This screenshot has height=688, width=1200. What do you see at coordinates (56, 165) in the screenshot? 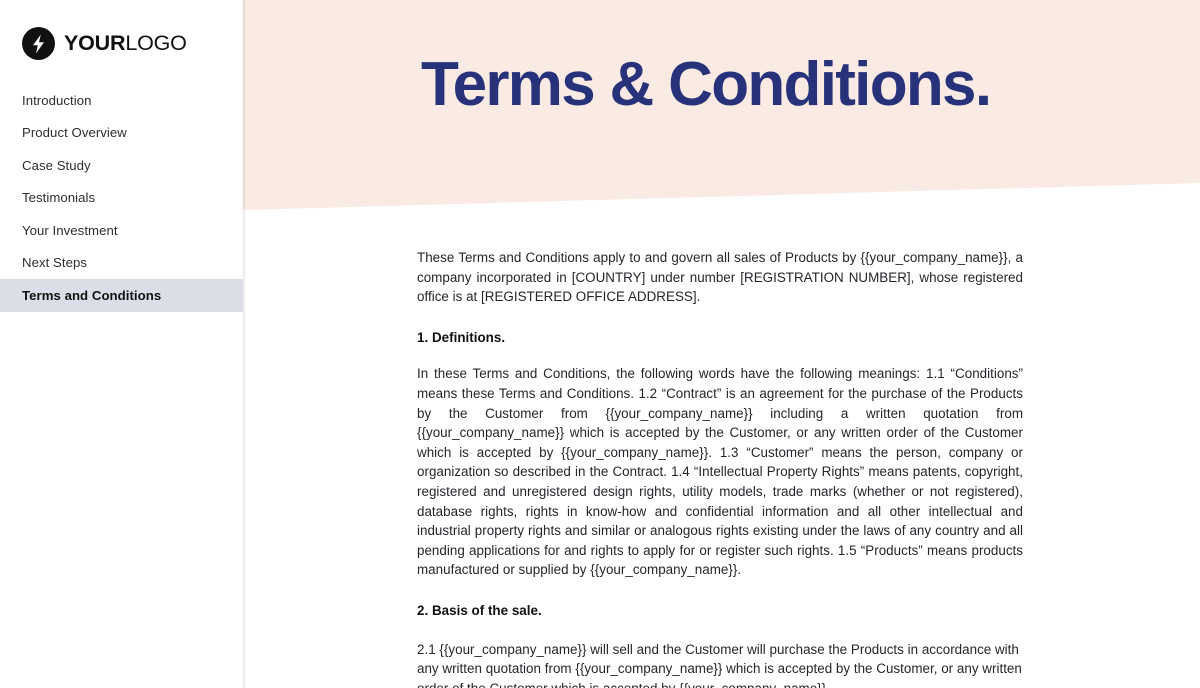
I see `sidebar-item-label: Case Study` at bounding box center [56, 165].